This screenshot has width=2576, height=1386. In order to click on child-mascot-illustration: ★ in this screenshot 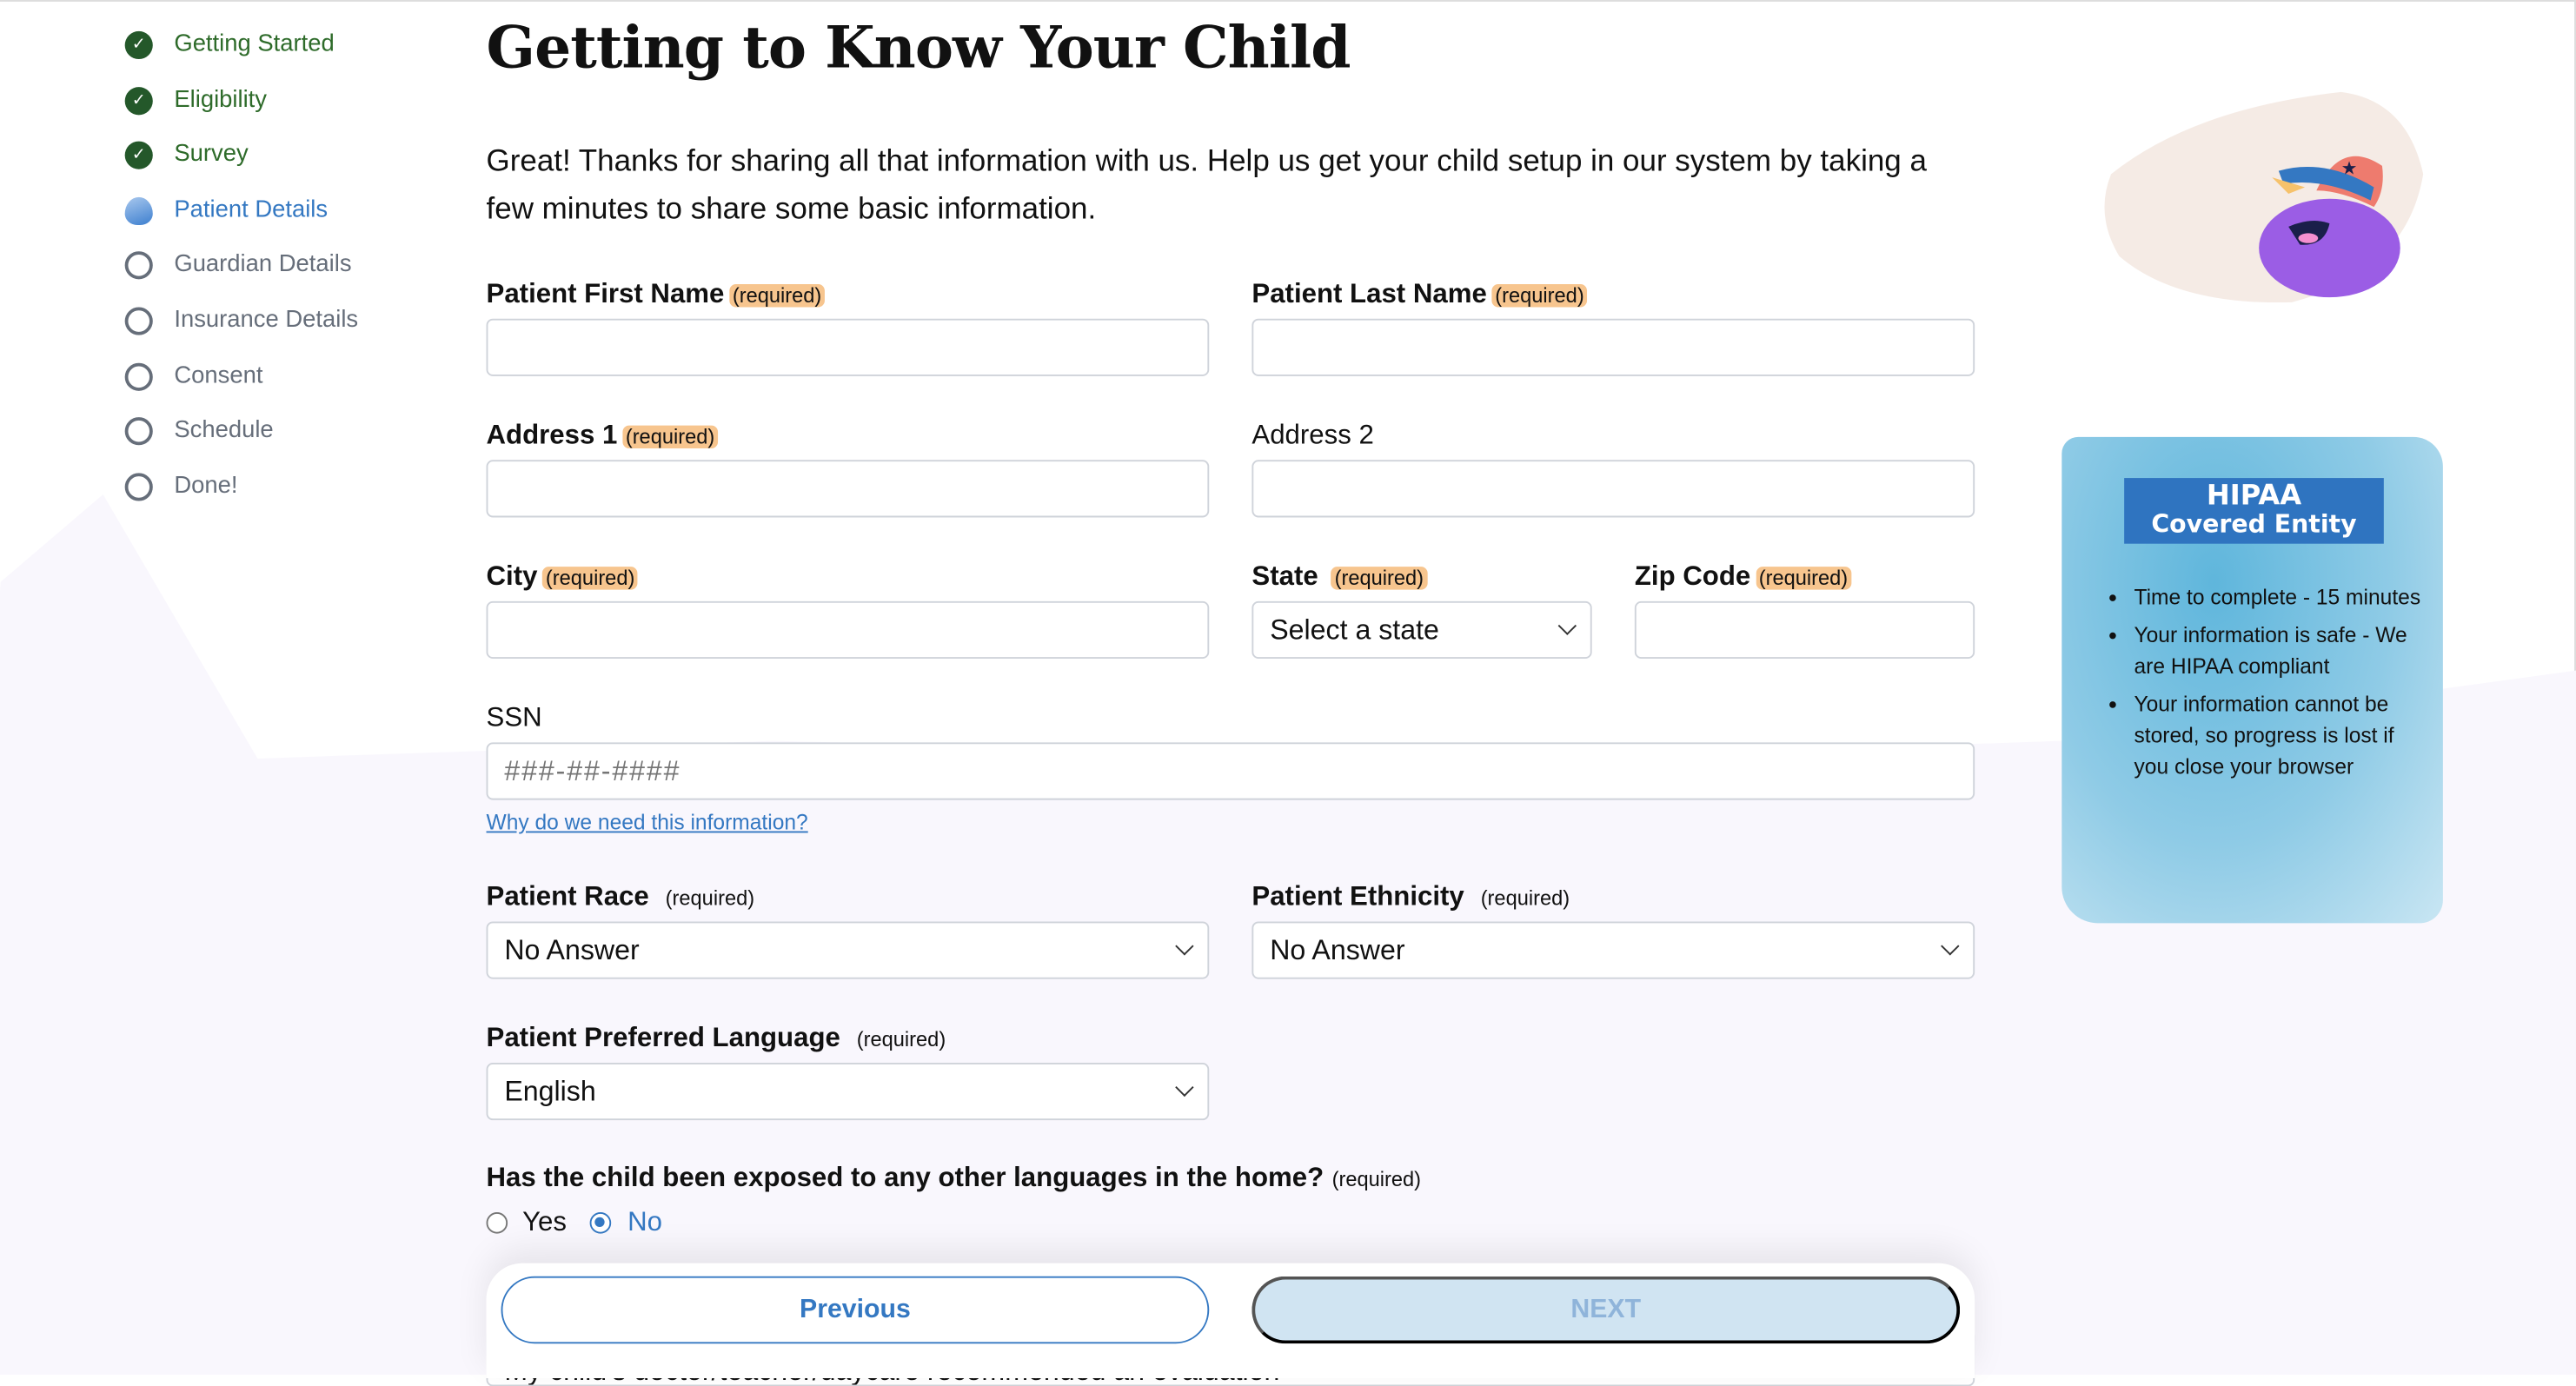, I will do `click(2264, 197)`.